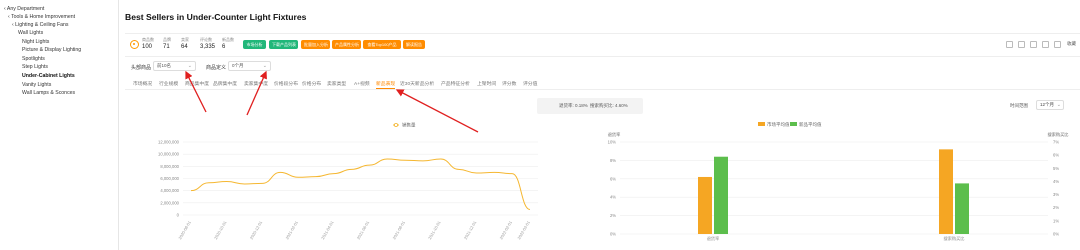 The image size is (1080, 250). I want to click on tab-price-range: 价格段分布, so click(286, 83).